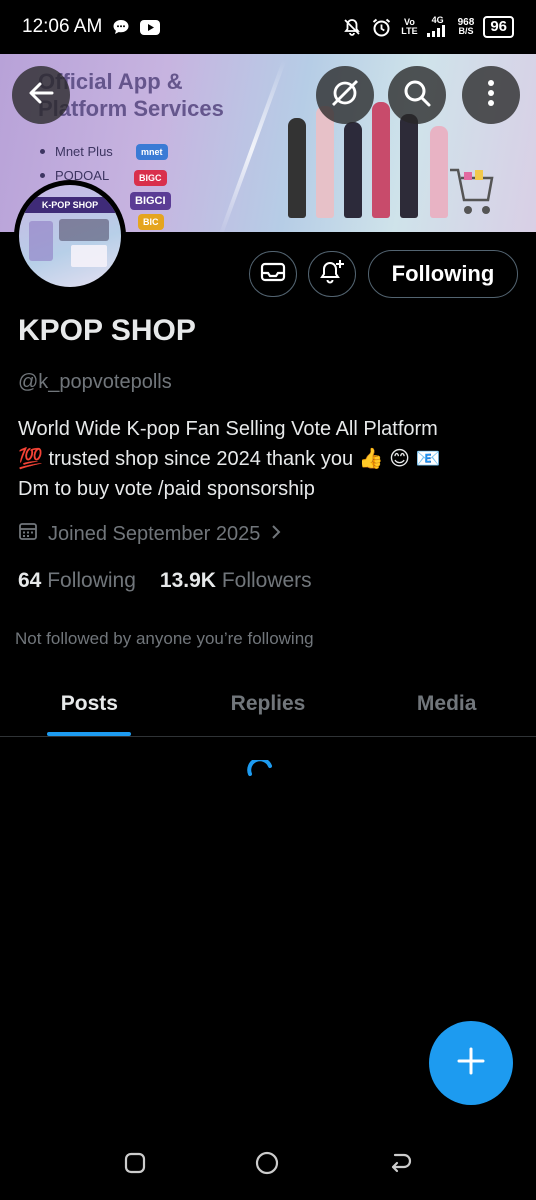 The image size is (536, 1200). What do you see at coordinates (437, 27) in the screenshot?
I see `signal-4g-icon: 4G` at bounding box center [437, 27].